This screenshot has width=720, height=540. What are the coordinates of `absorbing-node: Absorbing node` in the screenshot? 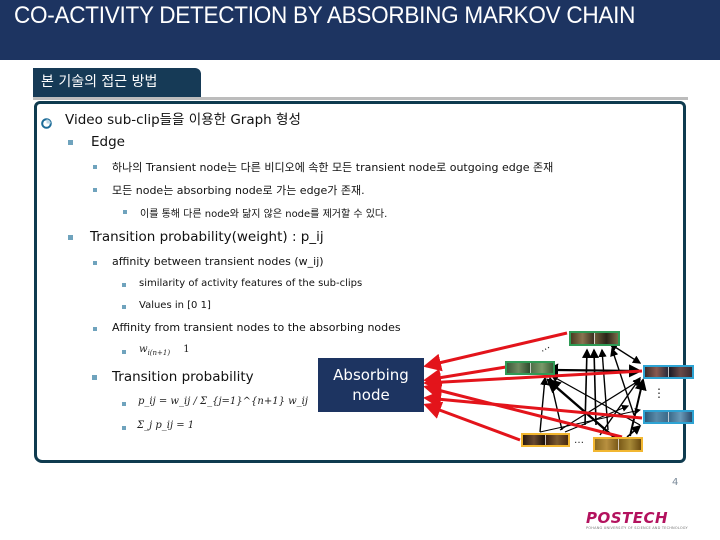 It's located at (371, 385).